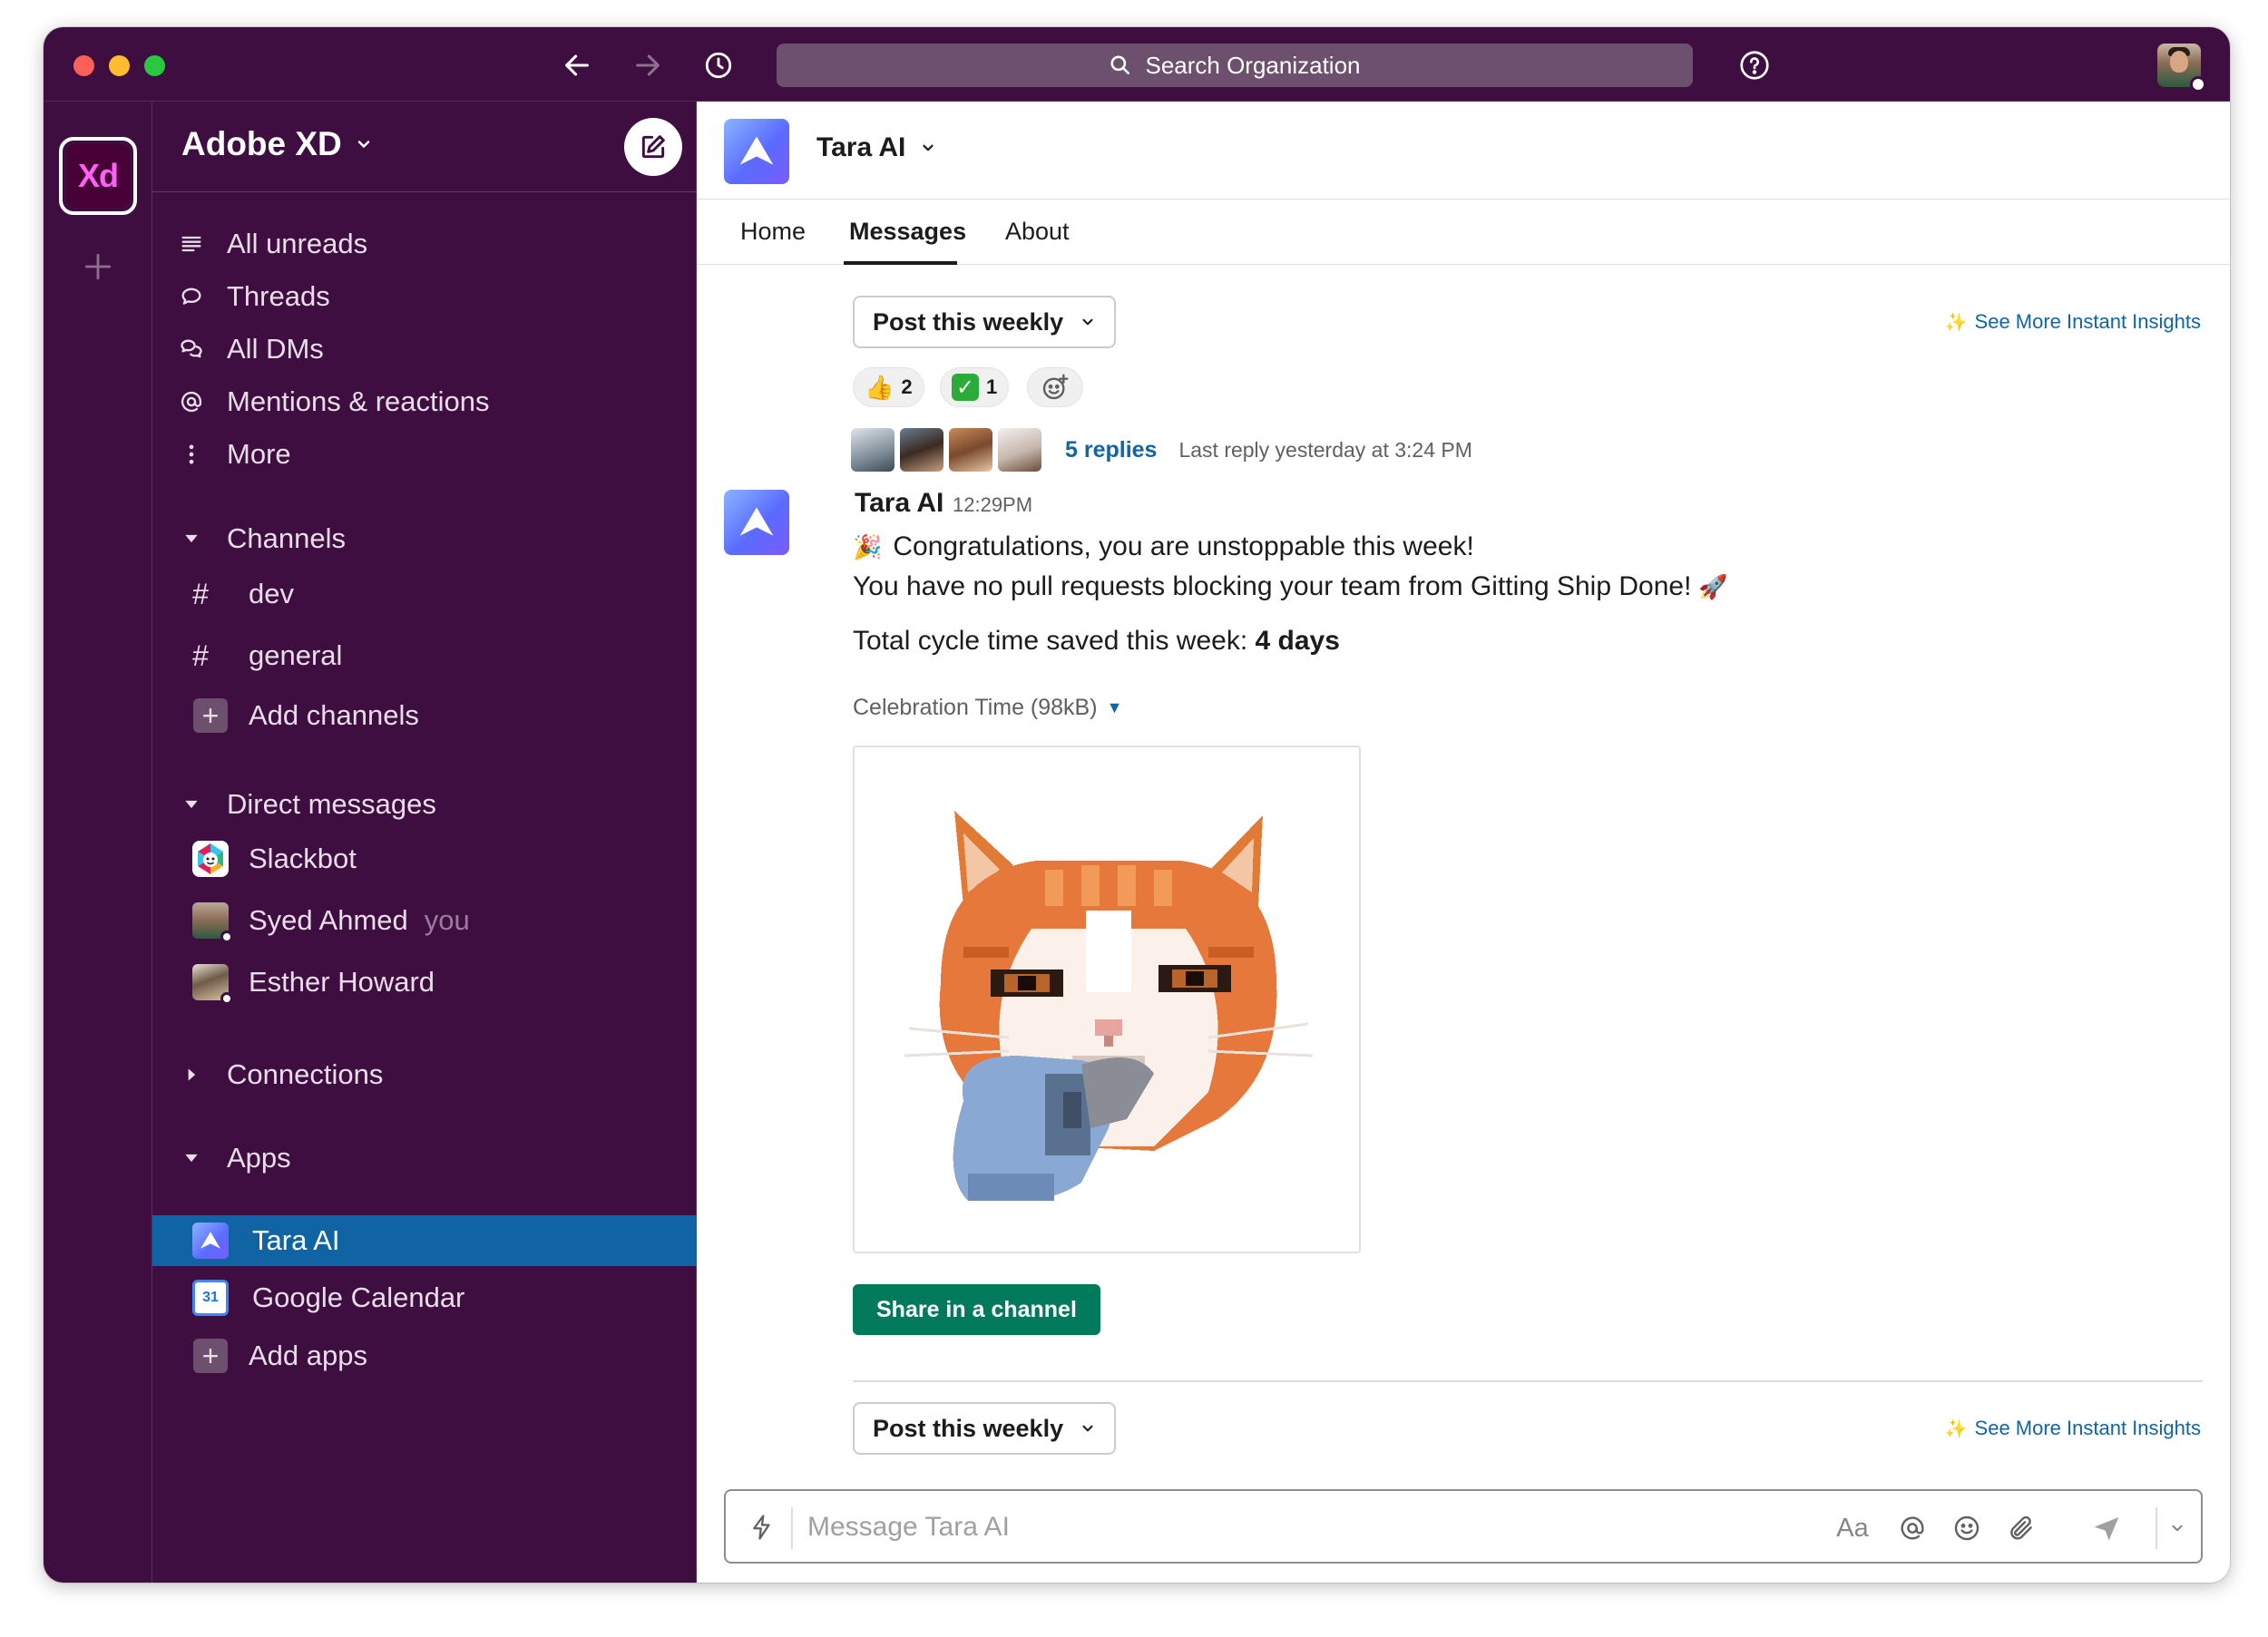 The width and height of the screenshot is (2268, 1637). I want to click on message-text: Total cycle time saved this week:, so click(1054, 641).